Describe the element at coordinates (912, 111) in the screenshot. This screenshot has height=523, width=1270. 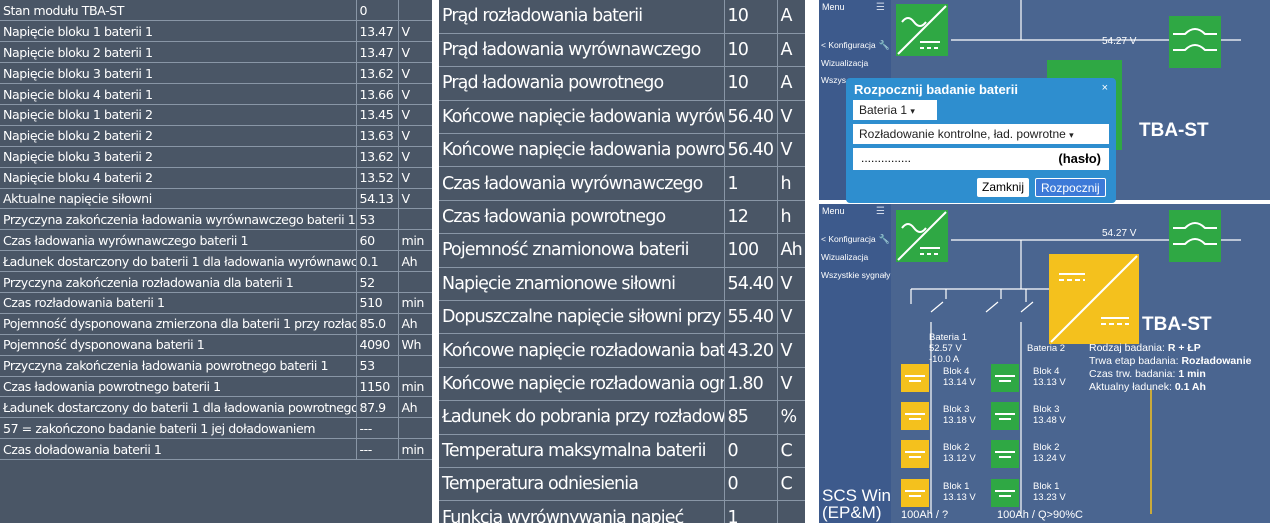
I see `chevron-down-icon: ▾` at that location.